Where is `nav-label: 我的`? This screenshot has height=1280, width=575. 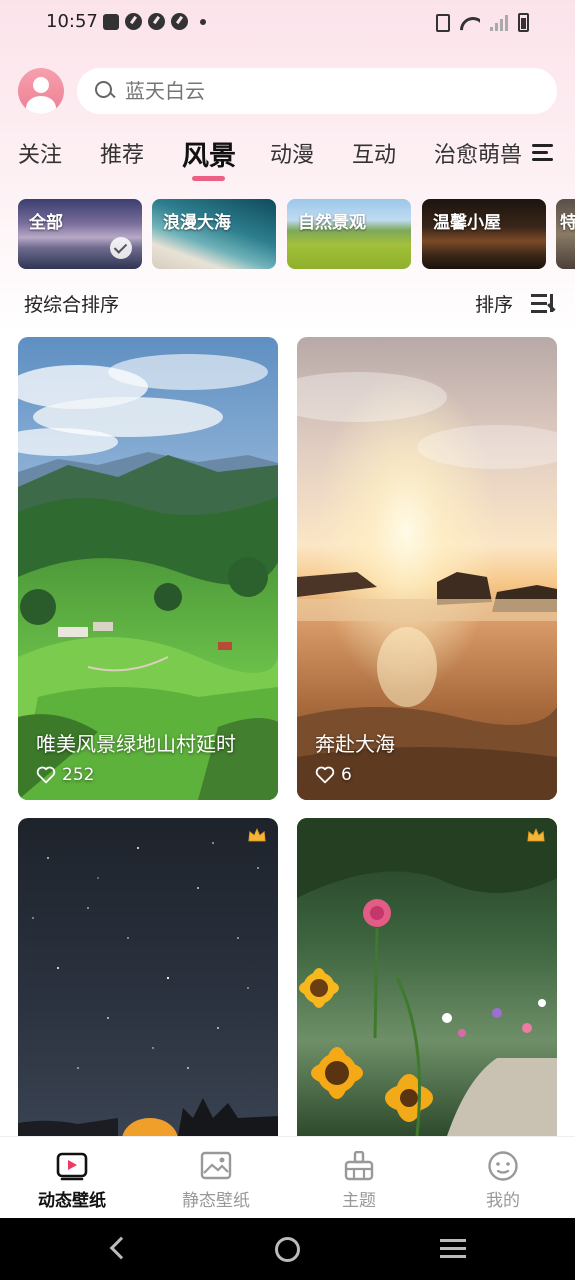
nav-label: 我的 is located at coordinates (503, 1201).